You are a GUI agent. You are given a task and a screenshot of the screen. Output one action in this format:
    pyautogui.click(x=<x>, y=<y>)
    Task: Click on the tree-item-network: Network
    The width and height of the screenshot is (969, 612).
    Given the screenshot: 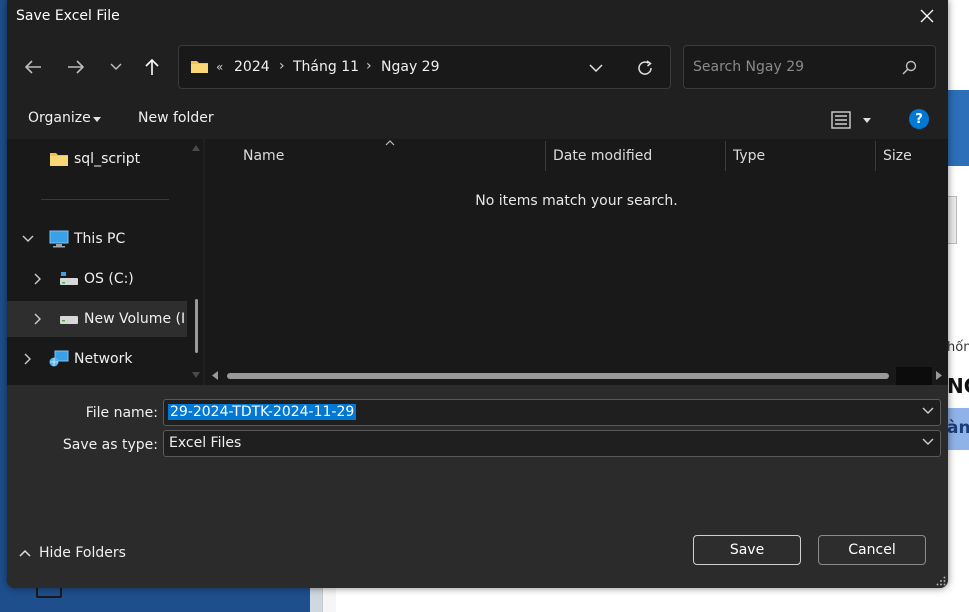 What is the action you would take?
    pyautogui.click(x=97, y=359)
    